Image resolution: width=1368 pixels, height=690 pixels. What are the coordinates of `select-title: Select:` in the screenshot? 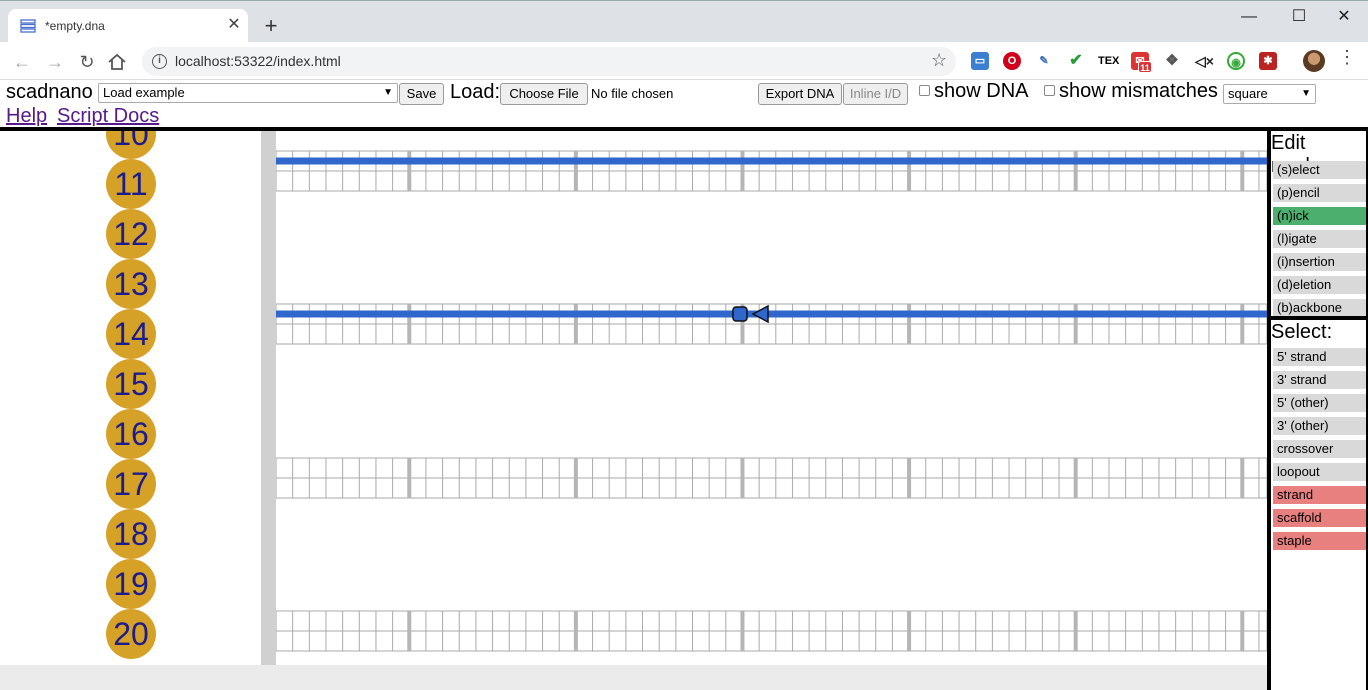 It's located at (1302, 332).